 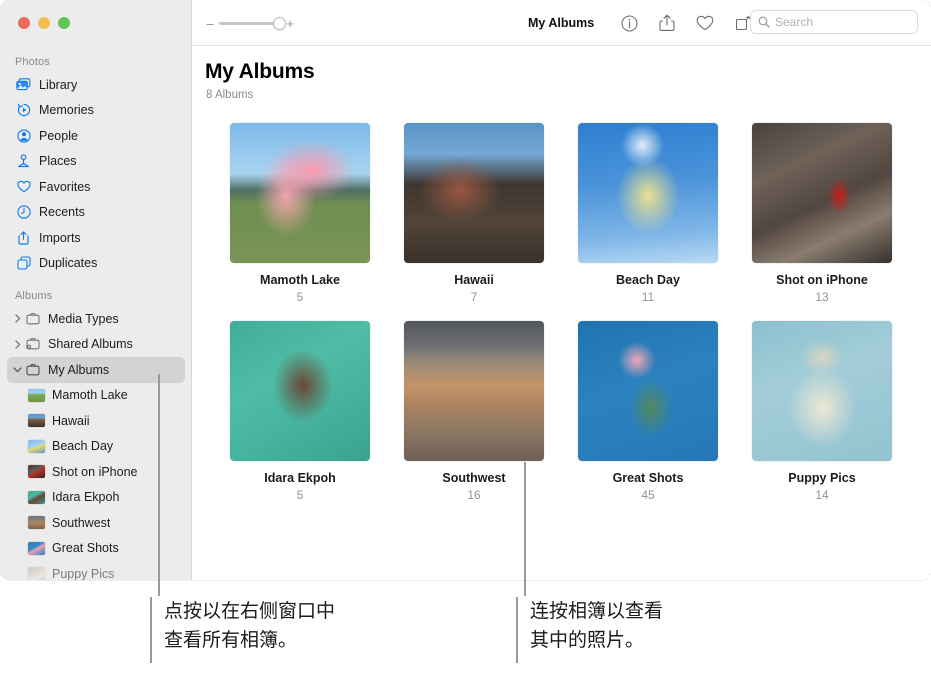 What do you see at coordinates (83, 318) in the screenshot?
I see `sidebar-item-label: Media Types` at bounding box center [83, 318].